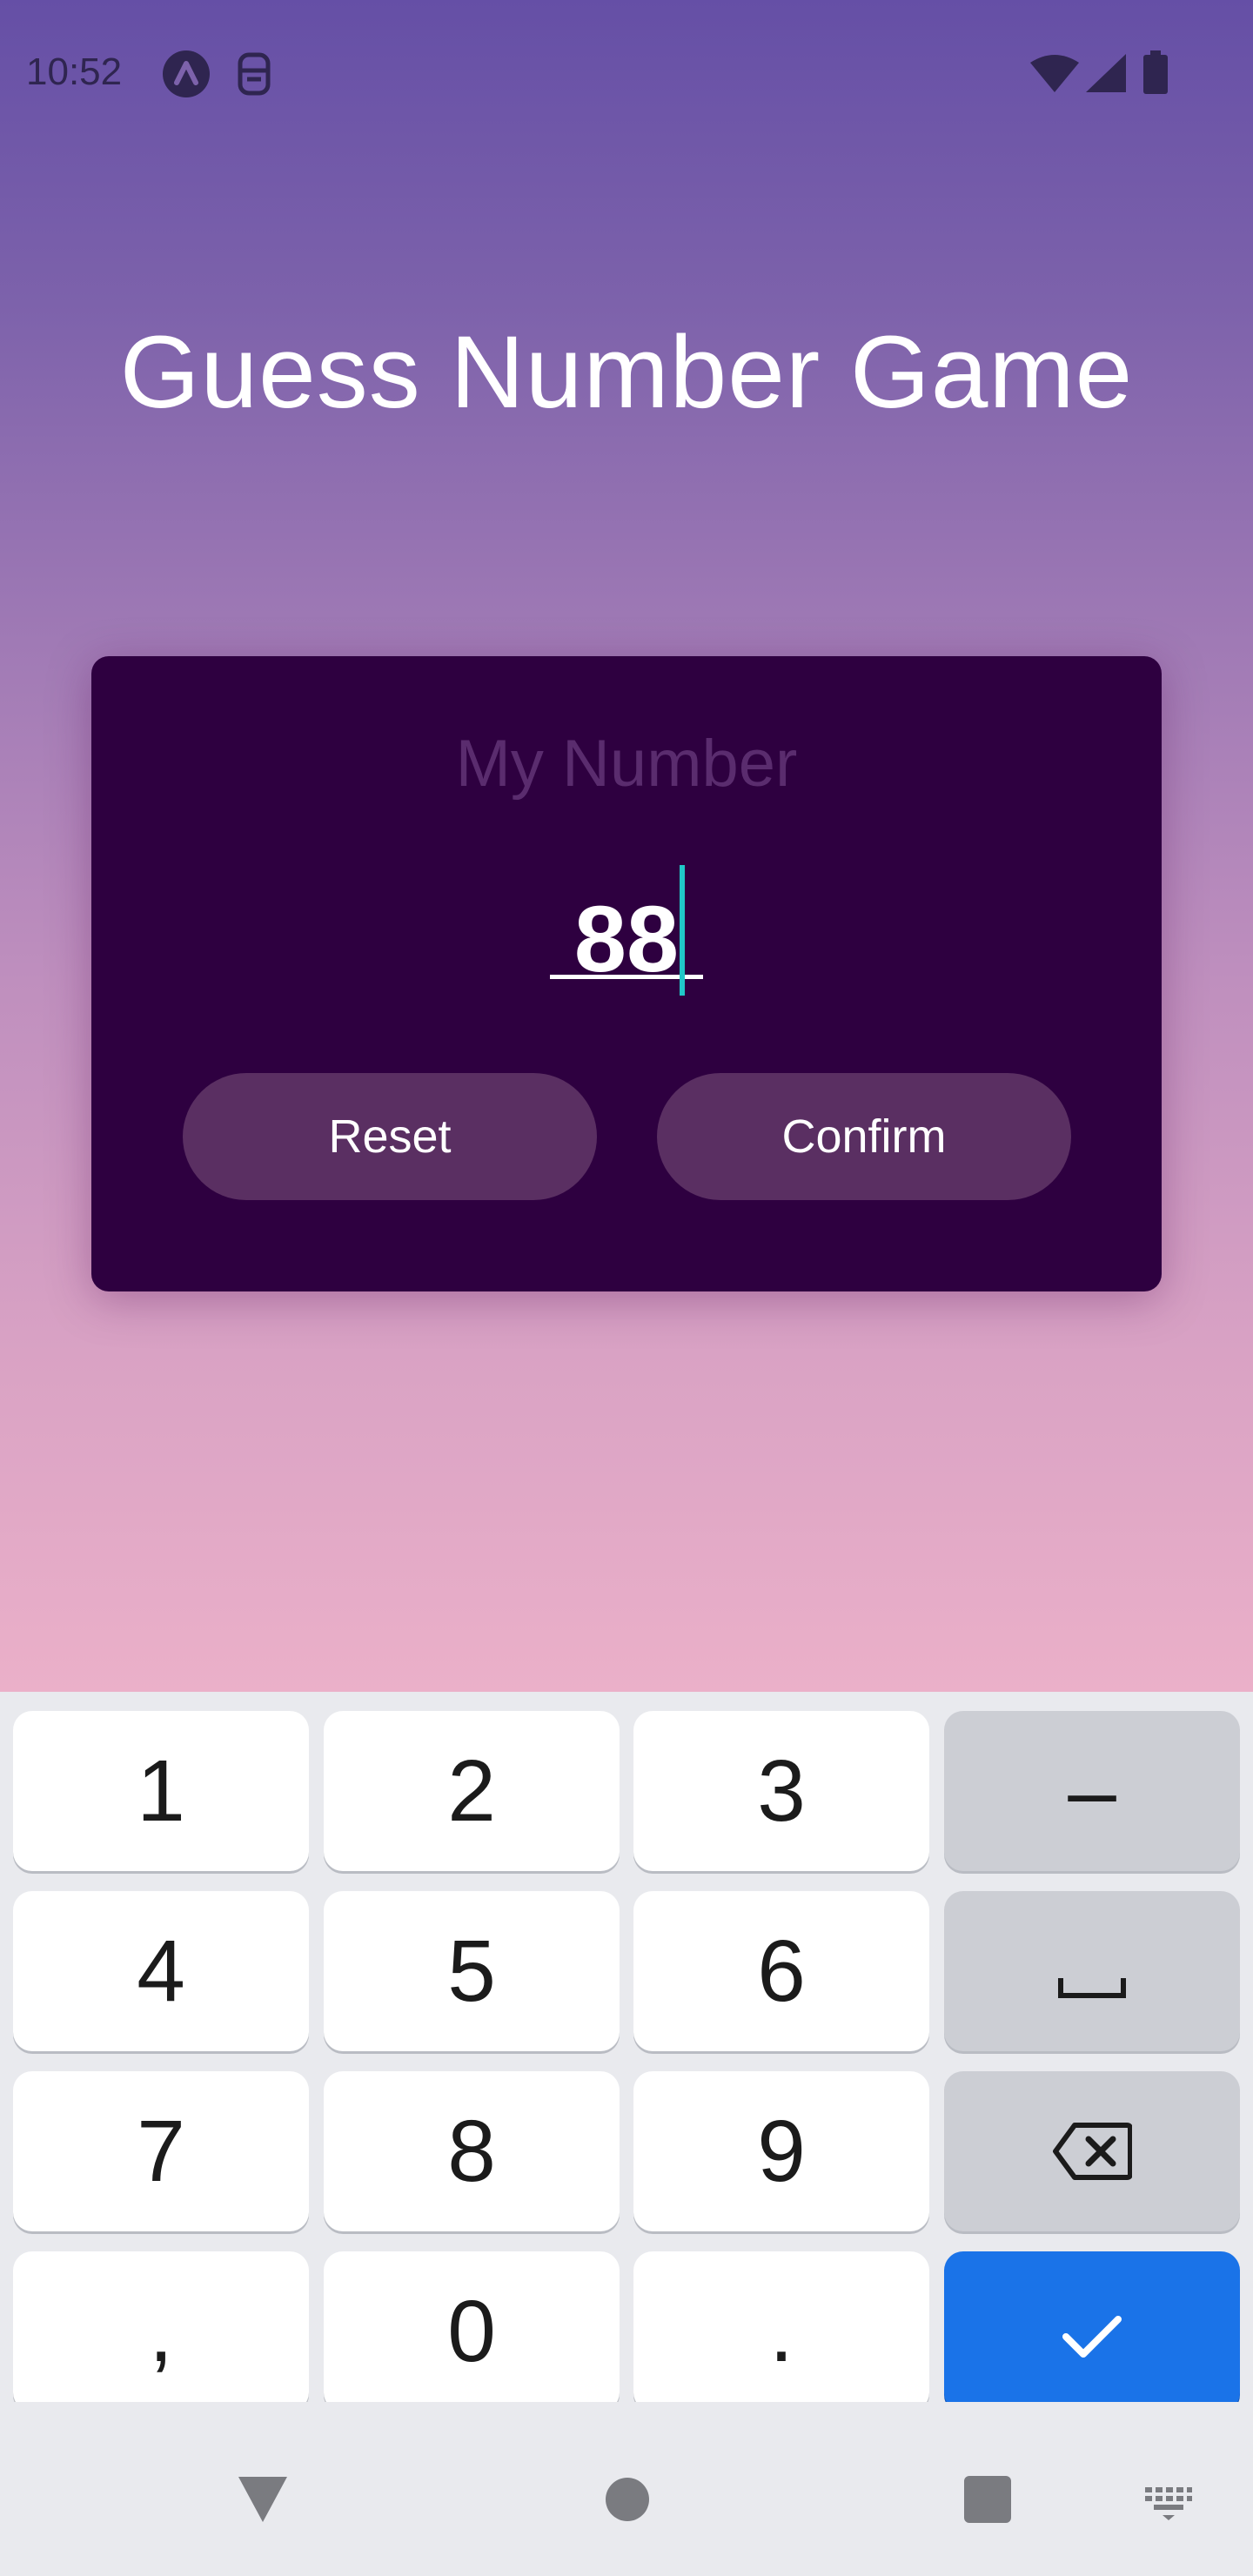  I want to click on sim-toolkit-icon, so click(254, 76).